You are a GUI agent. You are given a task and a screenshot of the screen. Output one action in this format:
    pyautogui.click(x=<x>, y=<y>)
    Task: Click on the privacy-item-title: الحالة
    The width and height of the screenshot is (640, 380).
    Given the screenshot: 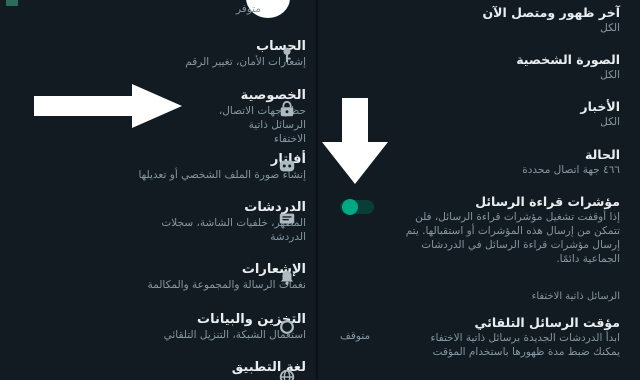 What is the action you would take?
    pyautogui.click(x=602, y=154)
    